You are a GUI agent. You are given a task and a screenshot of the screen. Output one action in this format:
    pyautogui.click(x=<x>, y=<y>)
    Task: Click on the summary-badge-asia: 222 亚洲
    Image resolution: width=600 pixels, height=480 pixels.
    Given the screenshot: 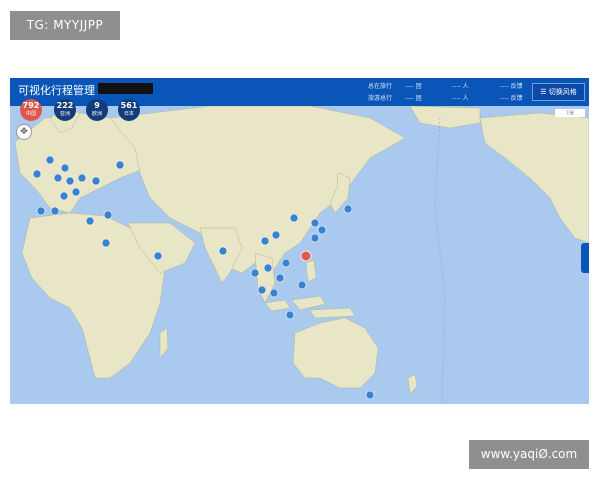 What is the action you would take?
    pyautogui.click(x=65, y=110)
    